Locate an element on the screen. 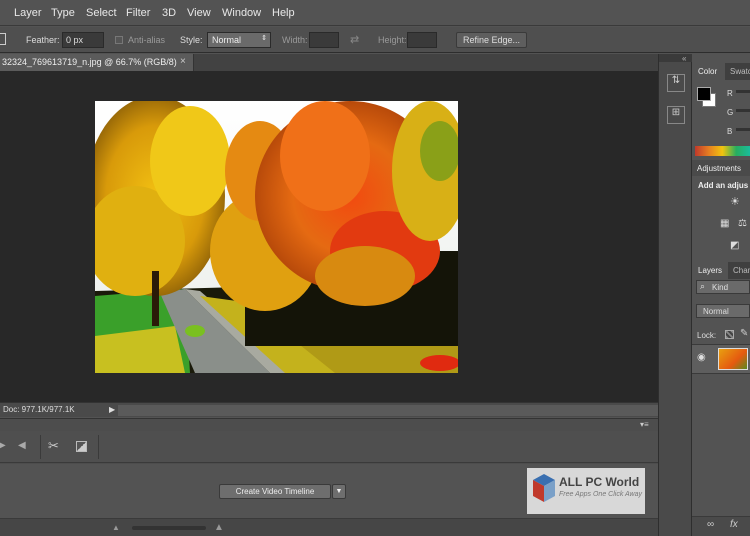 This screenshot has width=750, height=536. status-menu-arrow-icon: ▶ is located at coordinates (112, 409).